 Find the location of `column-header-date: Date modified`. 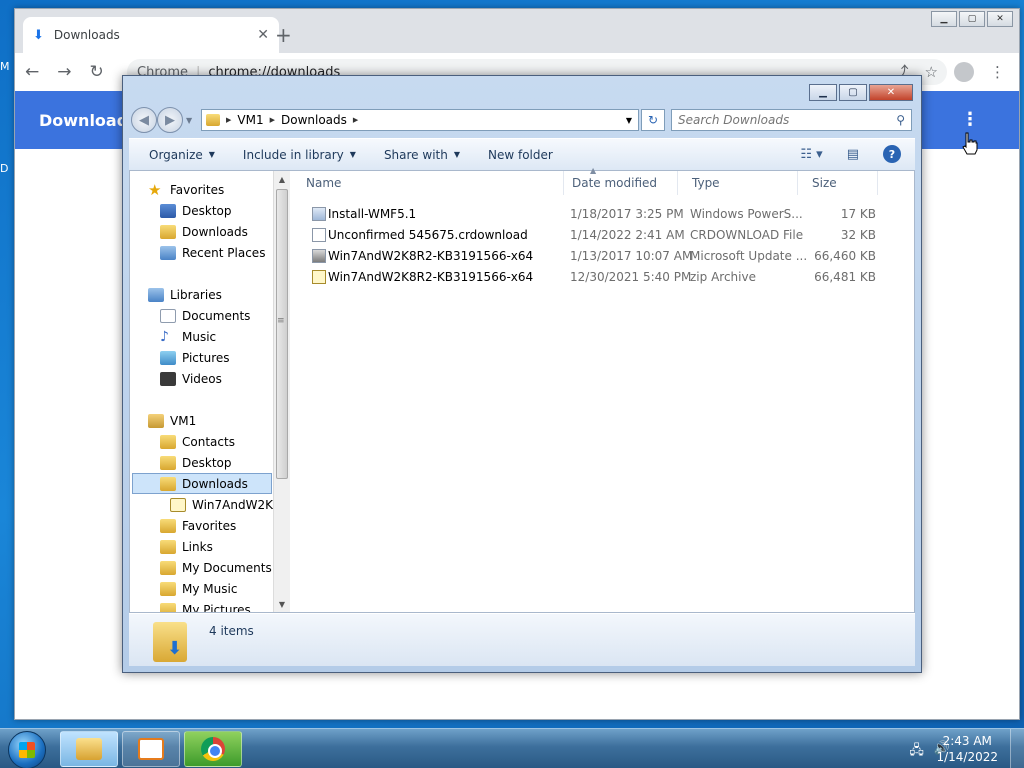

column-header-date: Date modified is located at coordinates (618, 183).